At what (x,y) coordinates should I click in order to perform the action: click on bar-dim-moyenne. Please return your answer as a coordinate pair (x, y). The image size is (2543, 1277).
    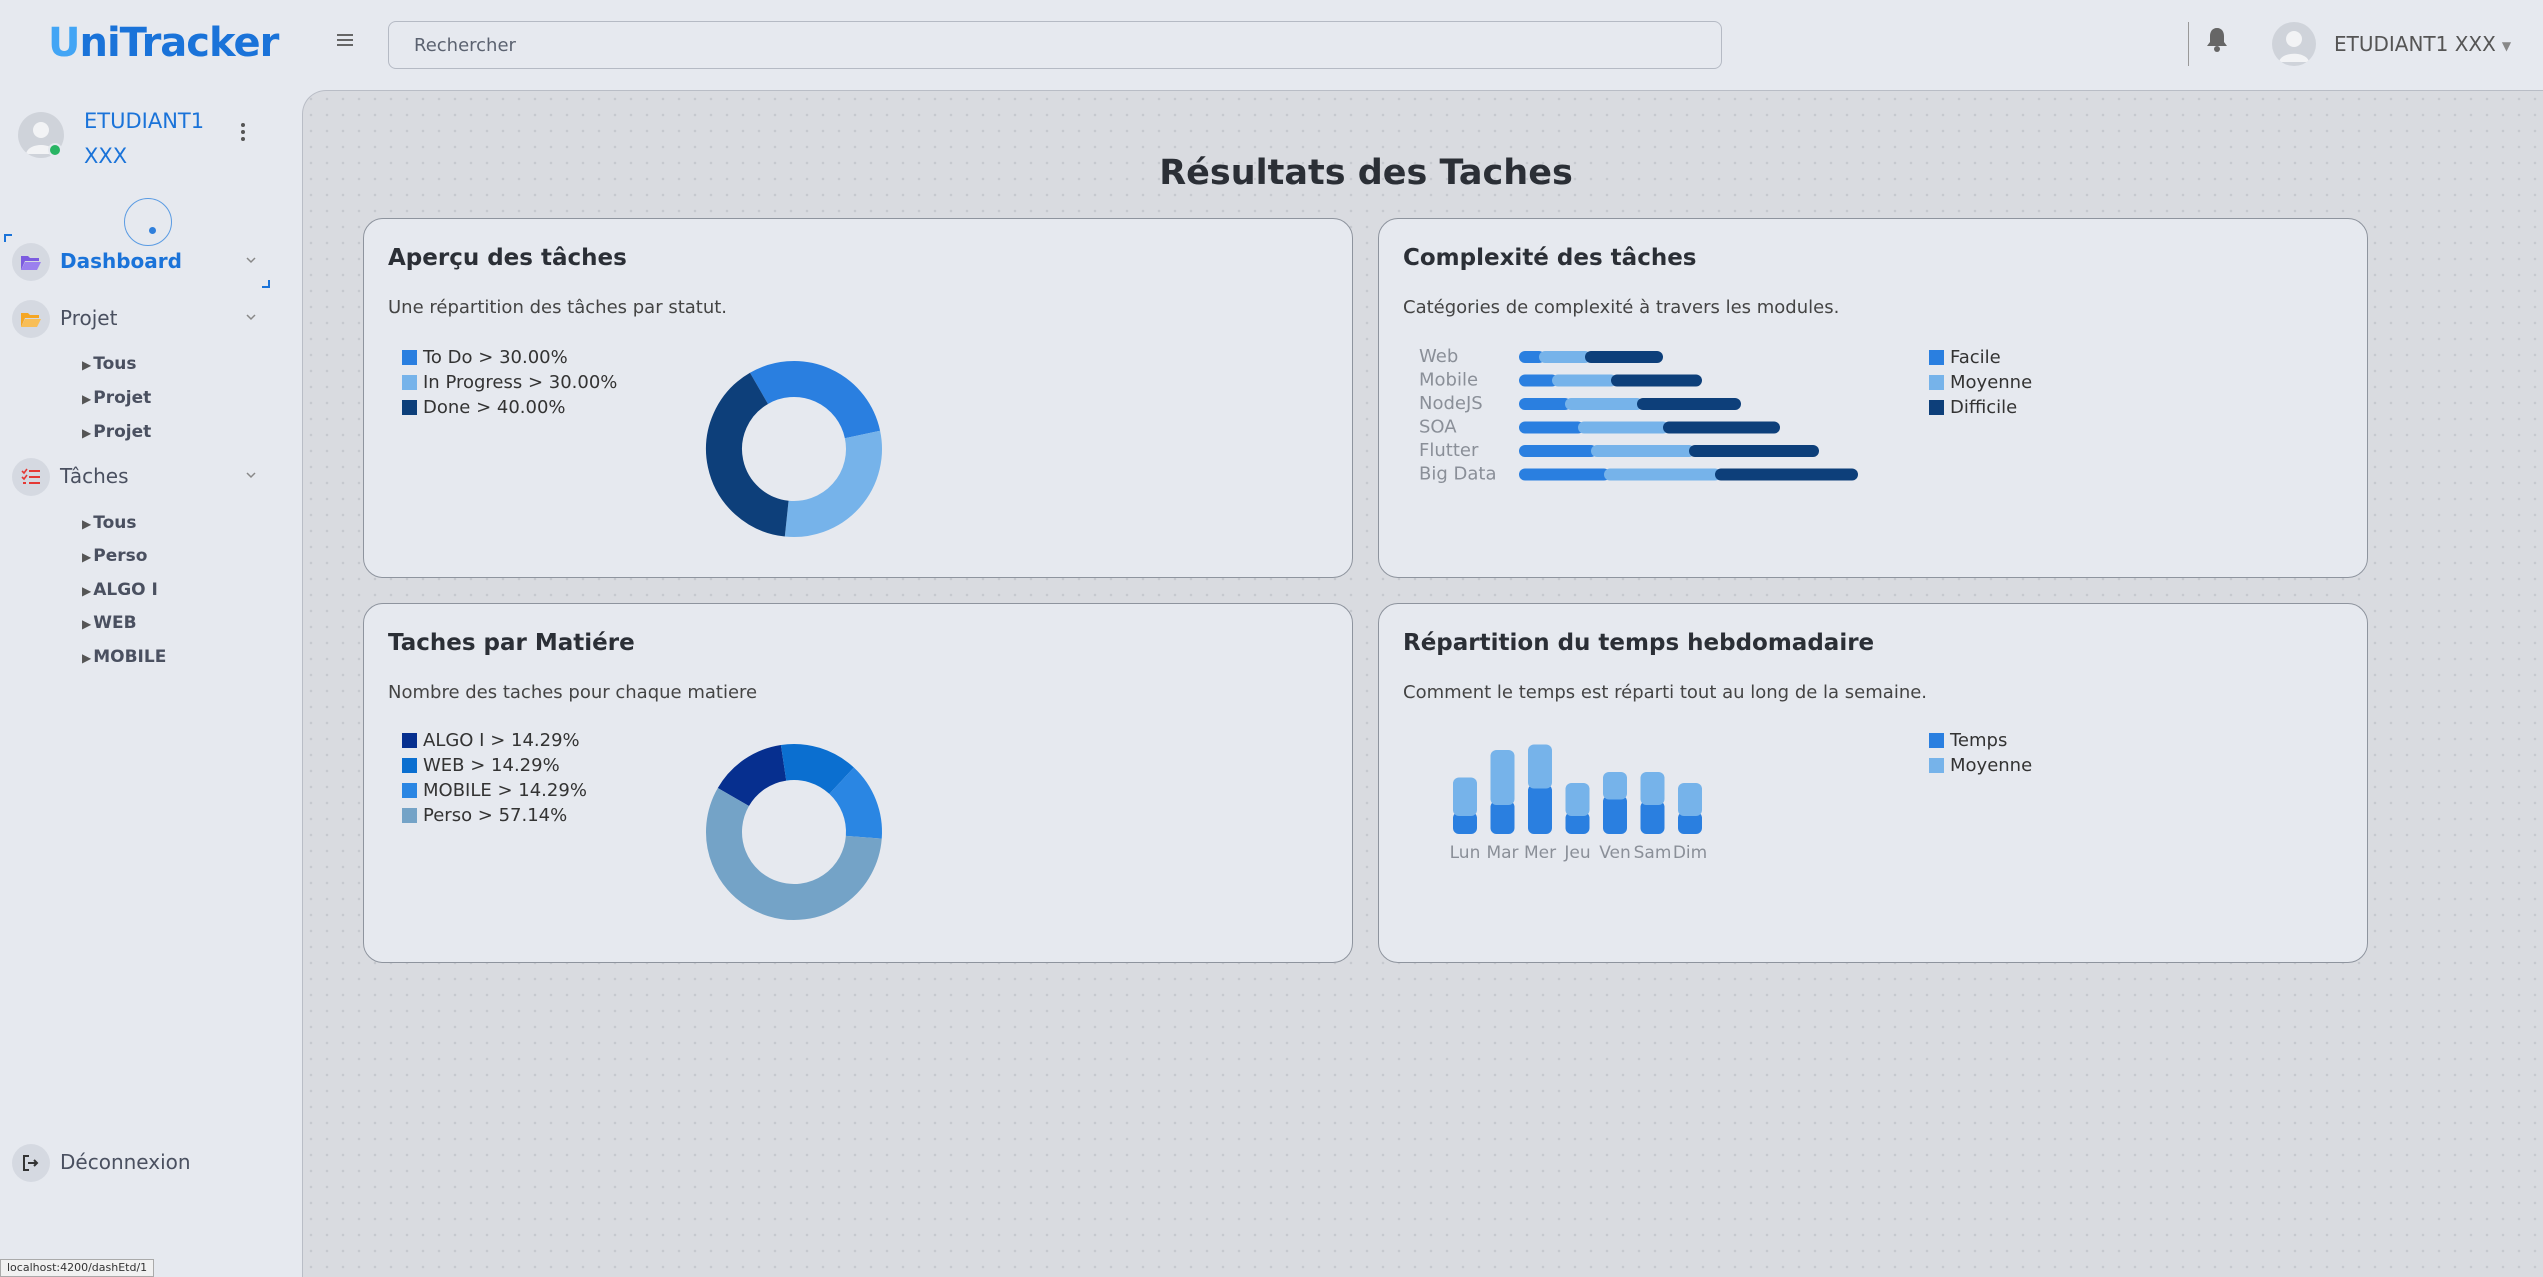
    Looking at the image, I should click on (1690, 799).